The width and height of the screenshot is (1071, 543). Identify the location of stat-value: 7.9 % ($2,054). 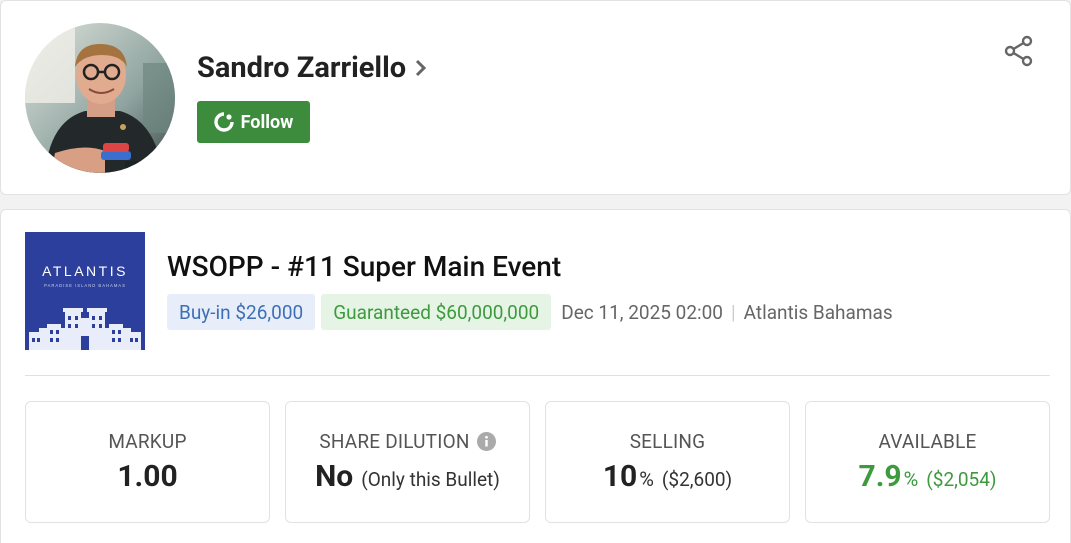
(927, 476).